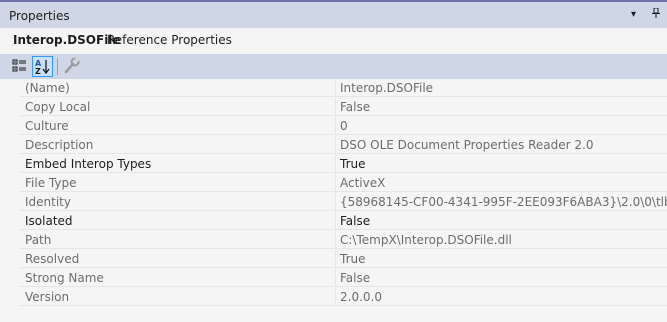 The image size is (667, 322). Describe the element at coordinates (333, 41) in the screenshot. I see `object-selector: Interop.DSOFile Reference Properties` at that location.